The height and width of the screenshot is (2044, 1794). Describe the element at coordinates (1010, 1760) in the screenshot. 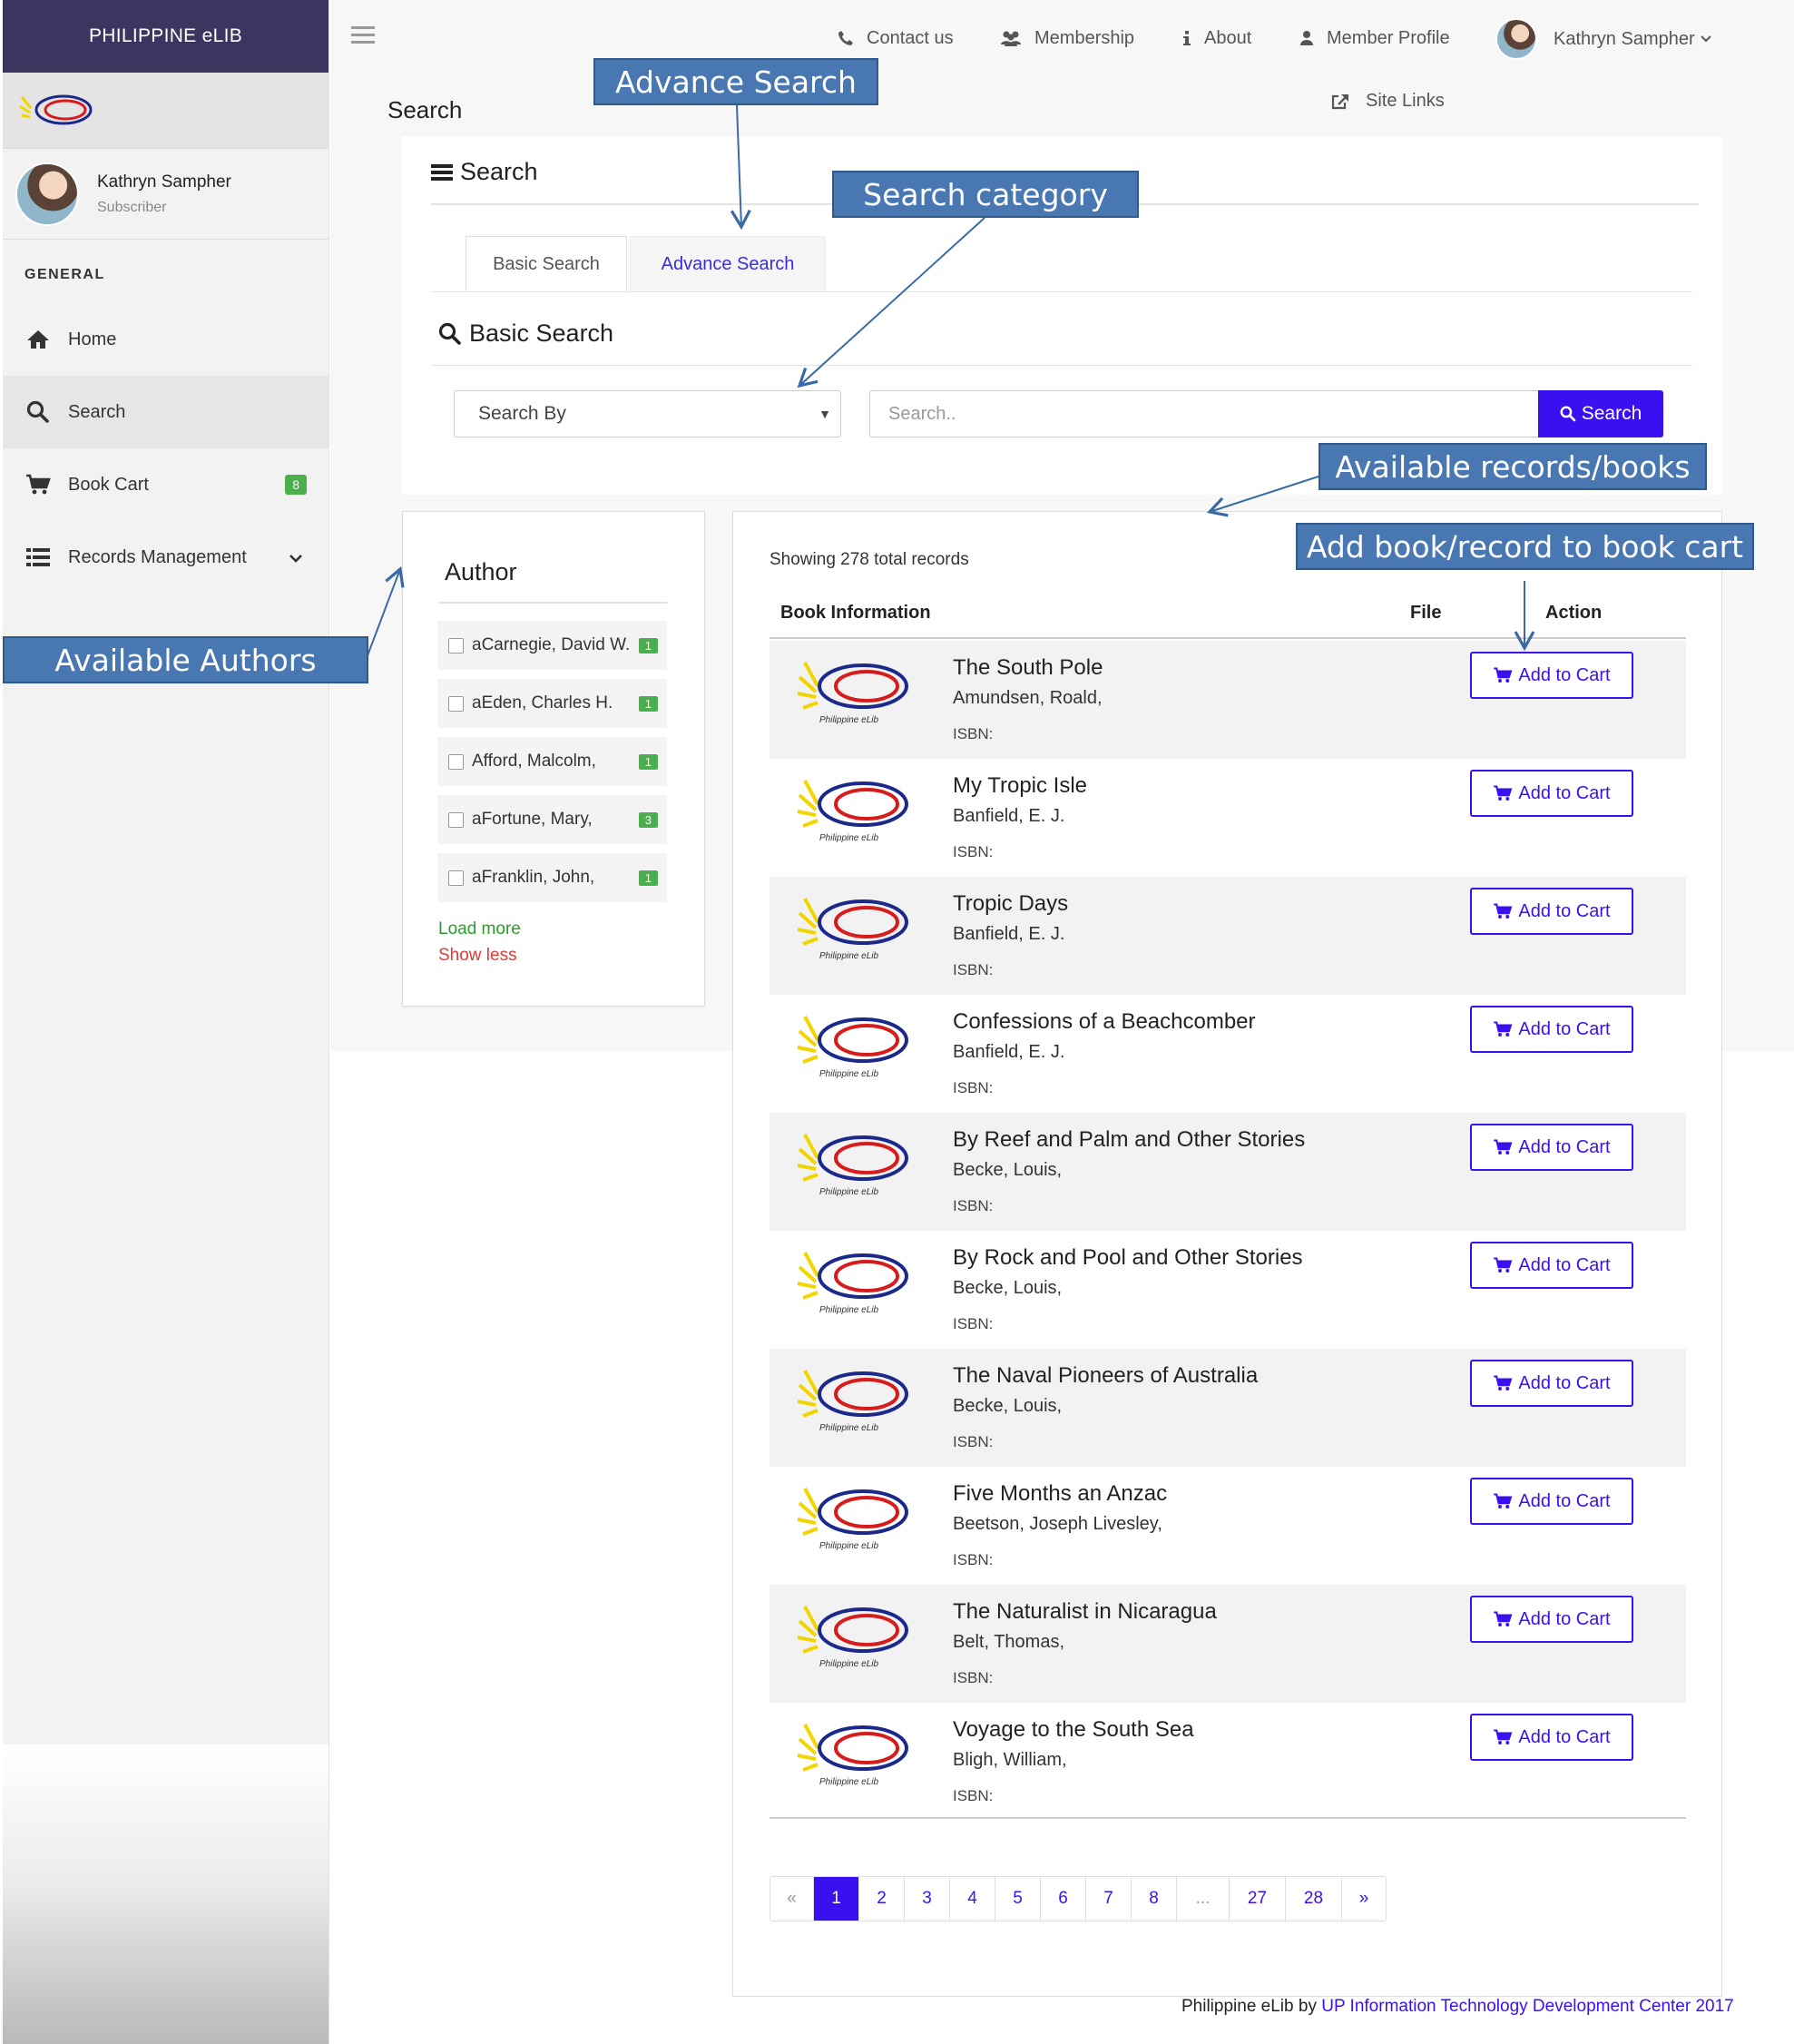

I see `book-author: Bligh, William,` at that location.